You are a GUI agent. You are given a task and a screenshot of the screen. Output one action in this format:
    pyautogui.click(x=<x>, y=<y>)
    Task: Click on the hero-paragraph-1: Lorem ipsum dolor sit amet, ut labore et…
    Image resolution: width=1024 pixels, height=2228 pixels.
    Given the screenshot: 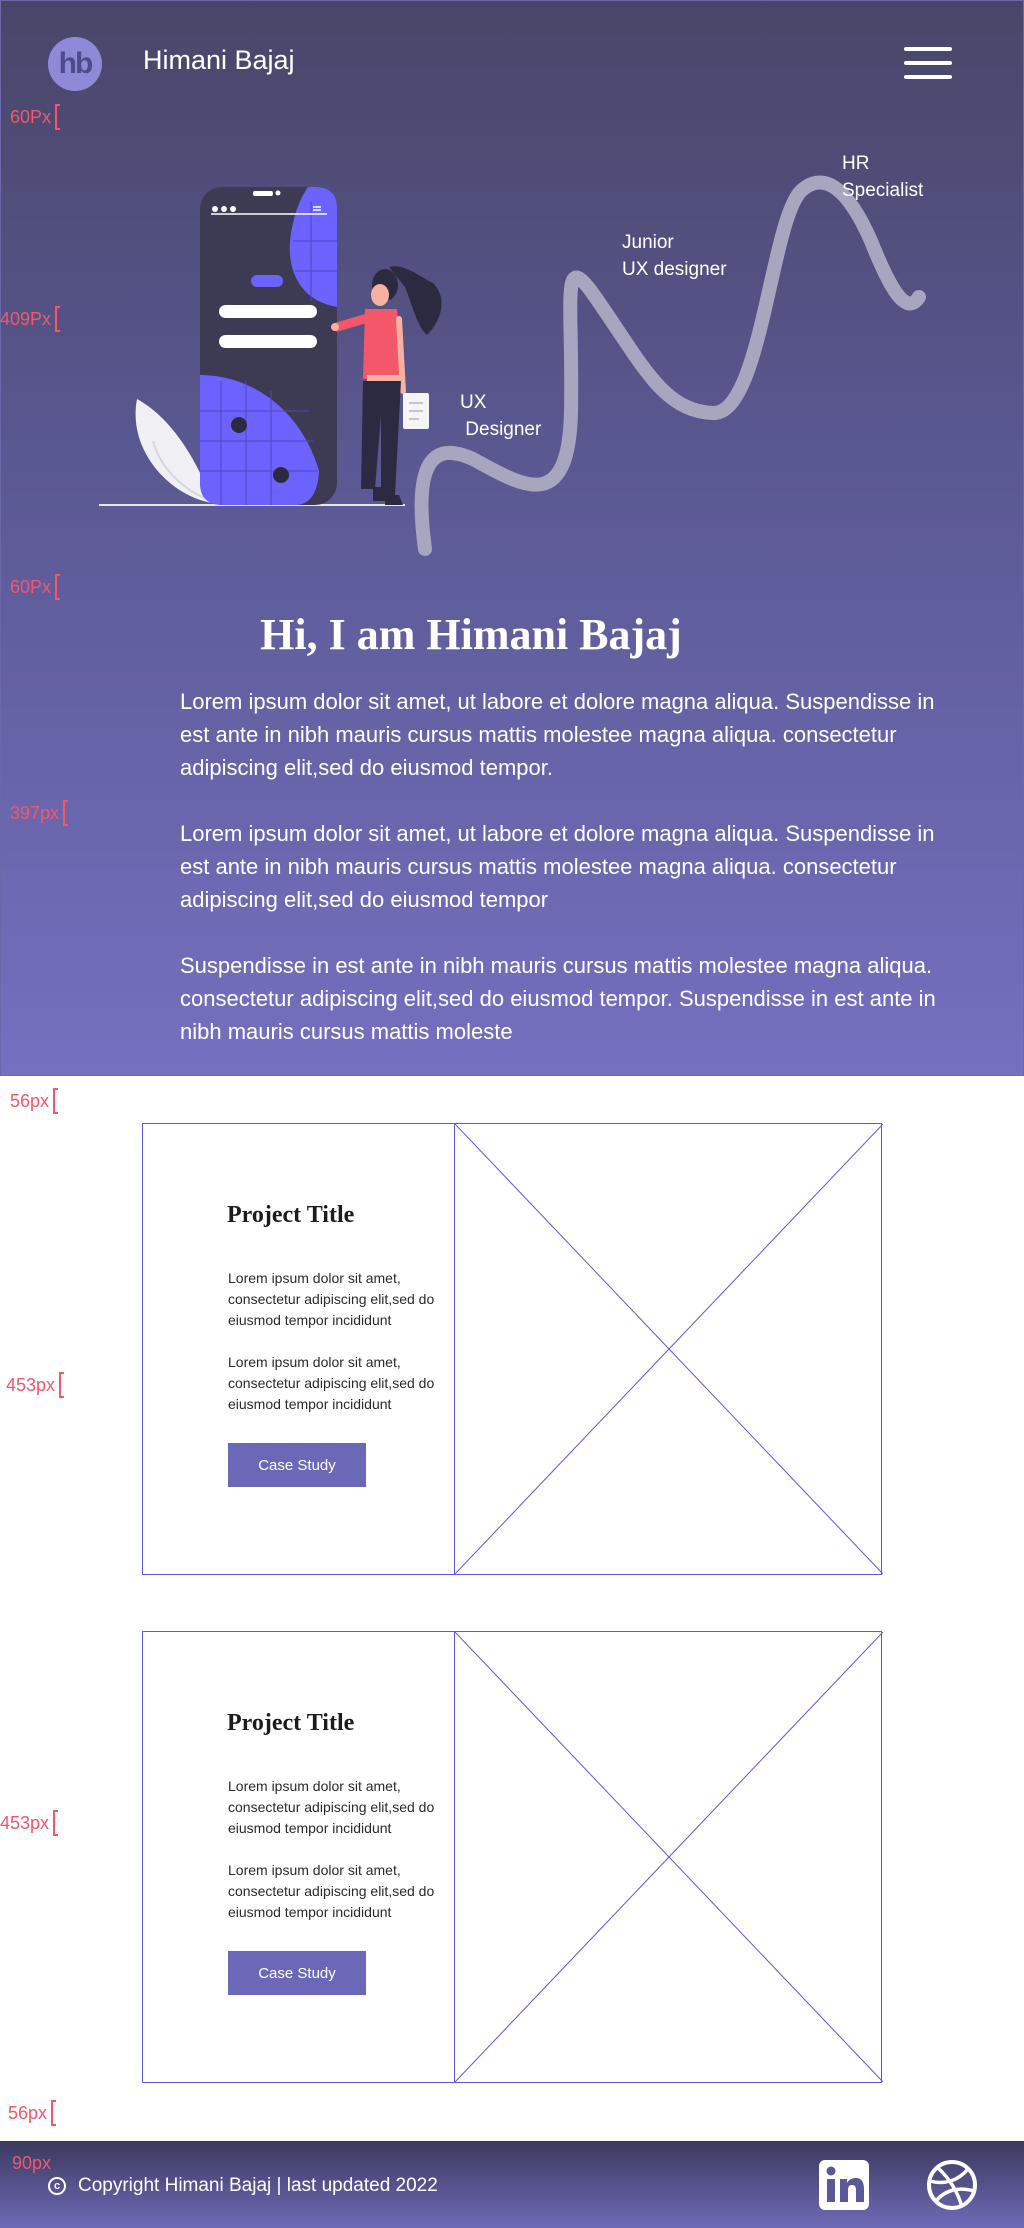 What is the action you would take?
    pyautogui.click(x=557, y=734)
    